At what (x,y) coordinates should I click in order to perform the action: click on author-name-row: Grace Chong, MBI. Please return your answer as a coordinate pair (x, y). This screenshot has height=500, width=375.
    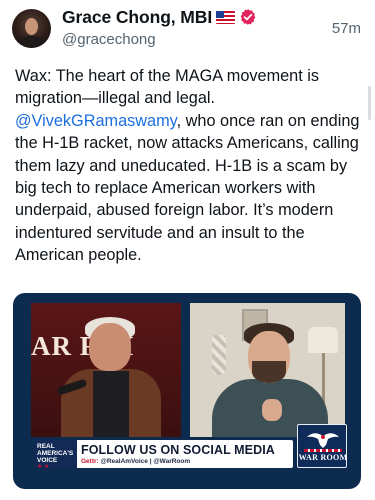
    Looking at the image, I should click on (159, 17).